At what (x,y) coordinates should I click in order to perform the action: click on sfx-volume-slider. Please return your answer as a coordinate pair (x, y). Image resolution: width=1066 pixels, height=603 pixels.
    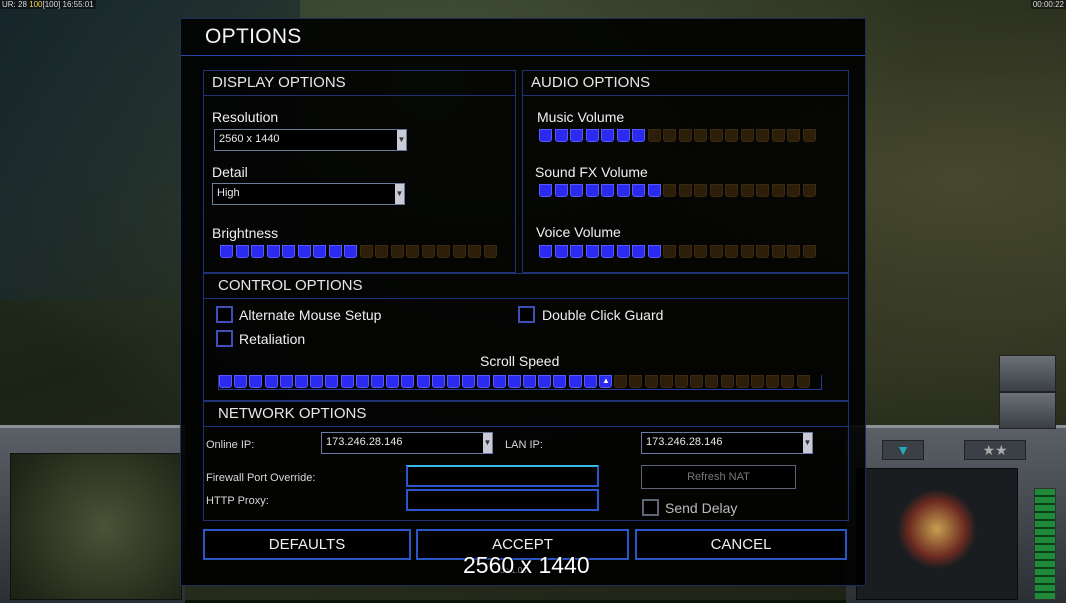
    Looking at the image, I should click on (679, 191).